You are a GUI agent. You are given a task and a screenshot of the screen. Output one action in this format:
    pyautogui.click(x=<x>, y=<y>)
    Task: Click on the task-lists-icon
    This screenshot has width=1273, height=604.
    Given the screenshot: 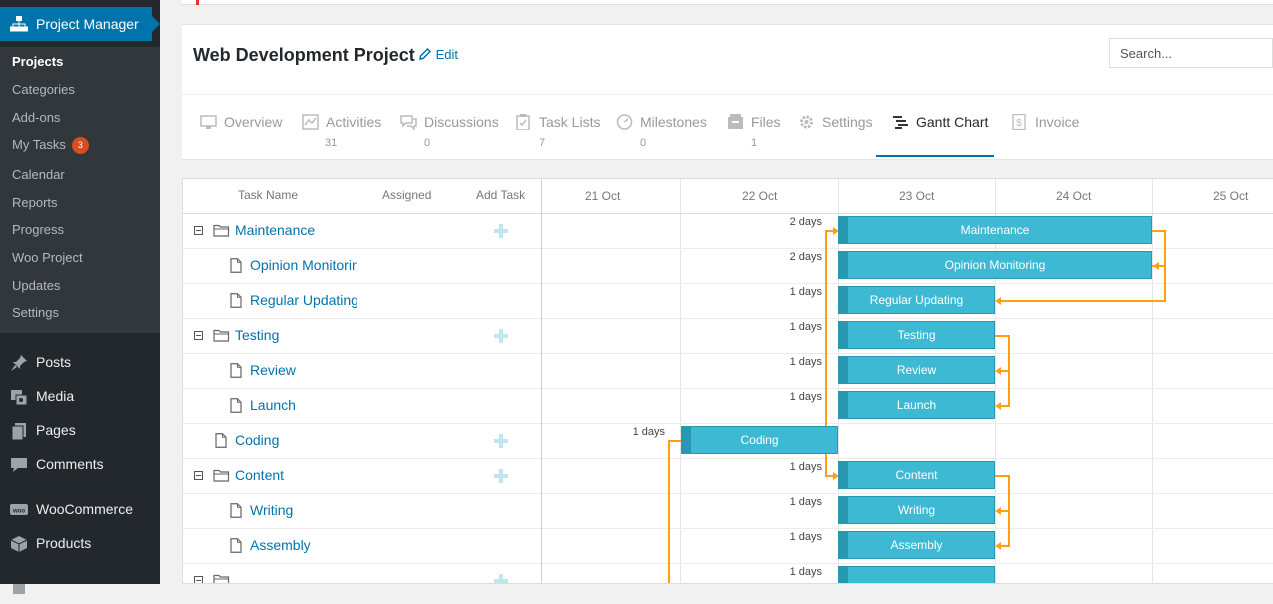 What is the action you would take?
    pyautogui.click(x=523, y=122)
    